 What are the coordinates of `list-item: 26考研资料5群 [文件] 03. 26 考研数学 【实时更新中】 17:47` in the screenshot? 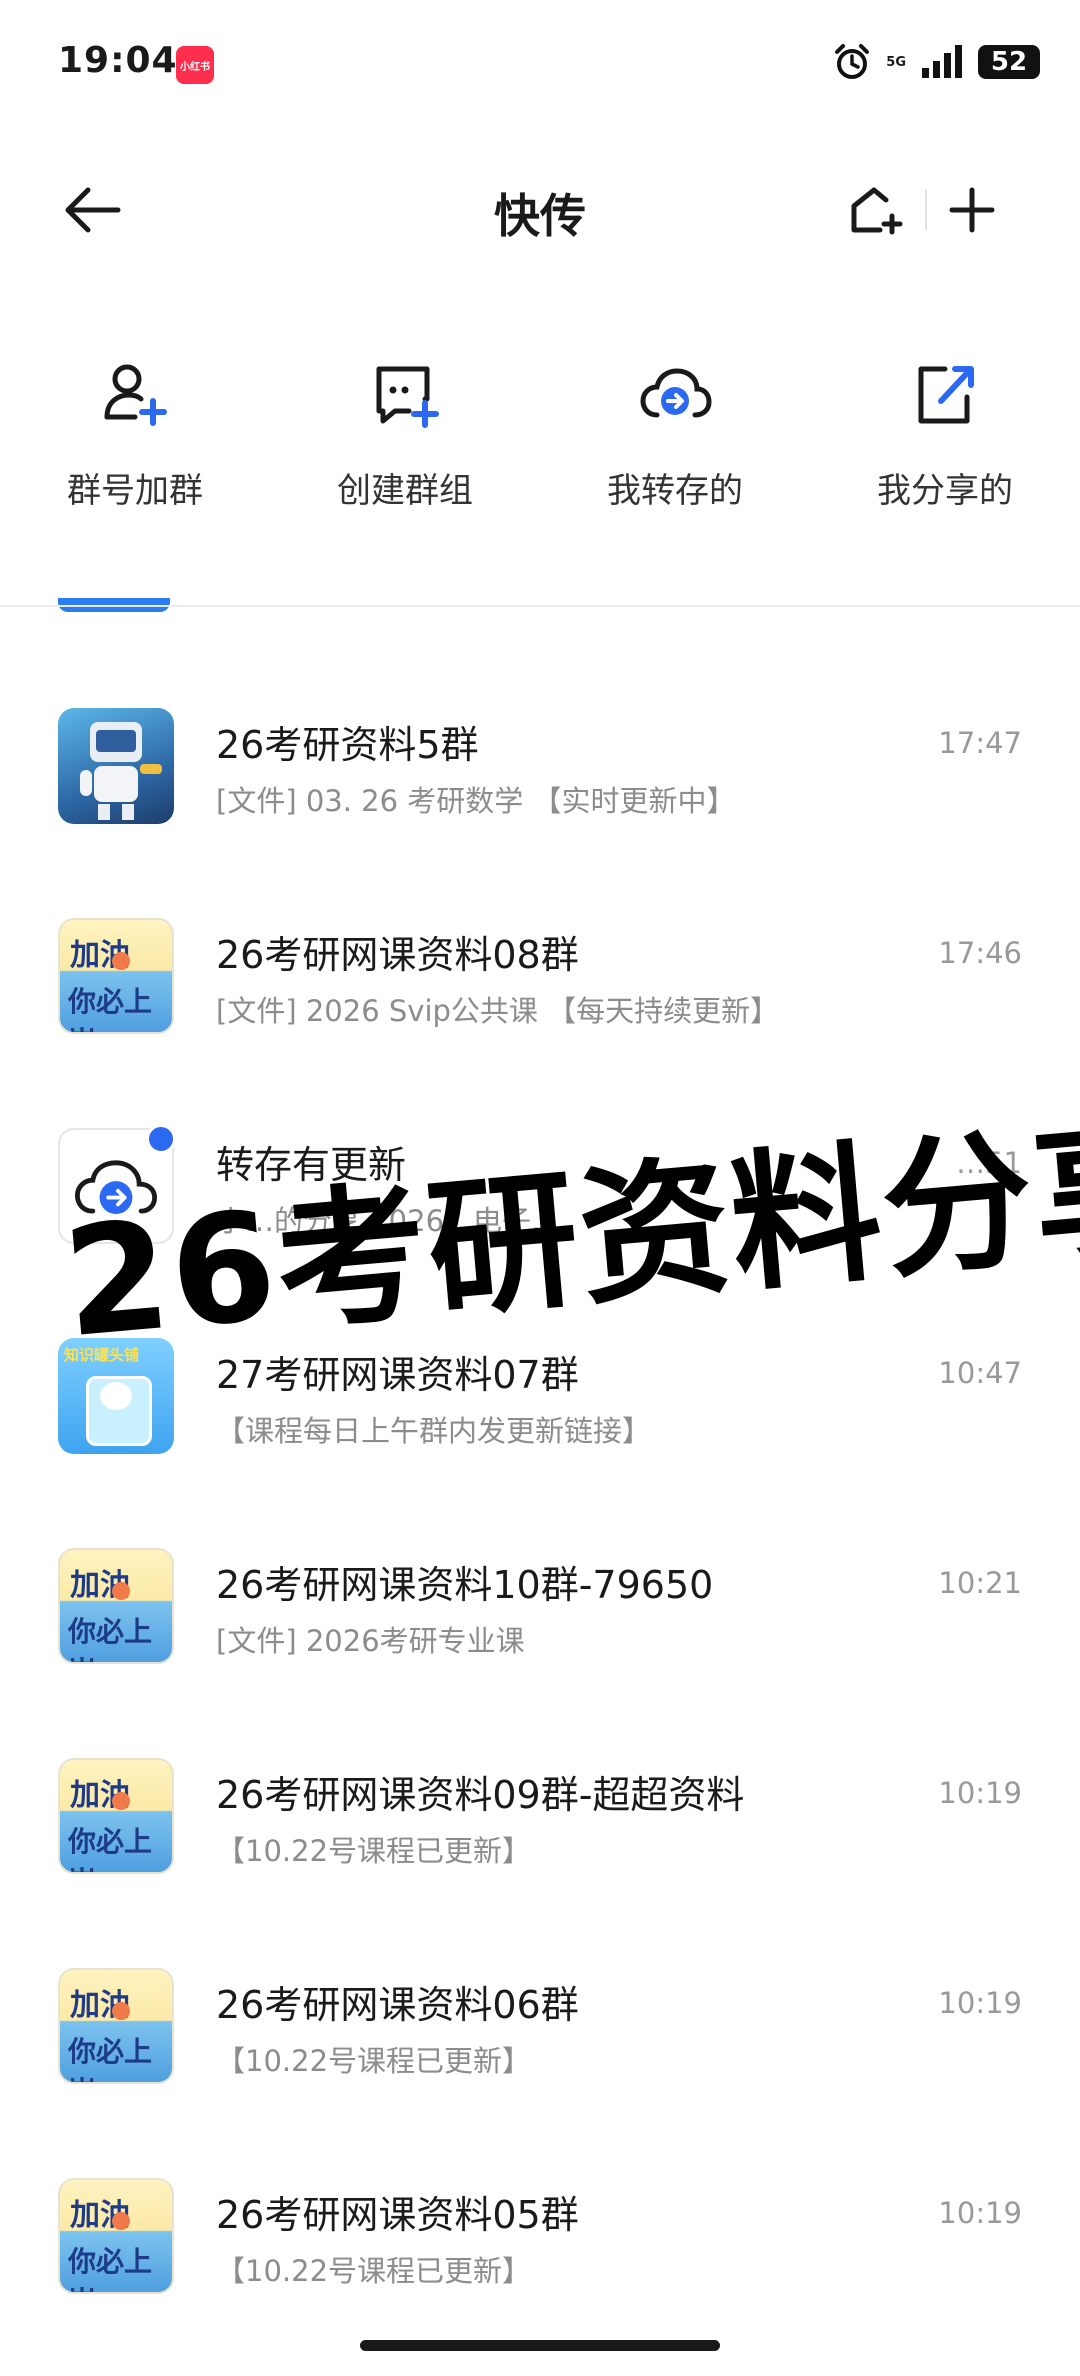 It's located at (540, 765).